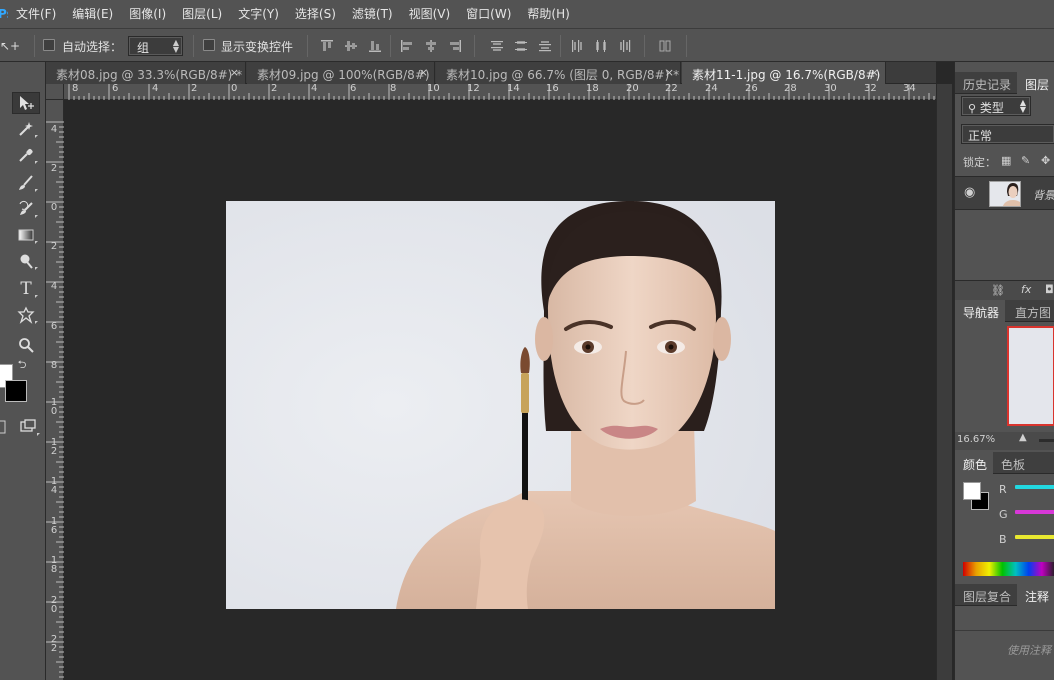  Describe the element at coordinates (341, 73) in the screenshot. I see `tab-doc-09: 素材09.jpg @ 100%(RGB/8#) ×` at that location.